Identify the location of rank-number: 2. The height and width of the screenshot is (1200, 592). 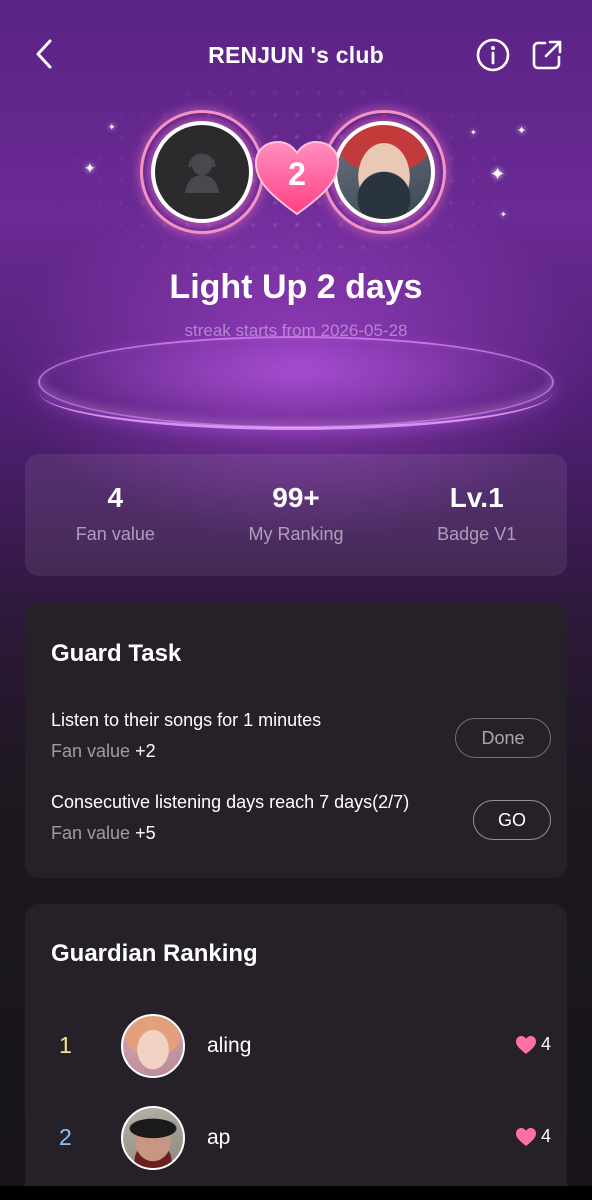
(65, 1137).